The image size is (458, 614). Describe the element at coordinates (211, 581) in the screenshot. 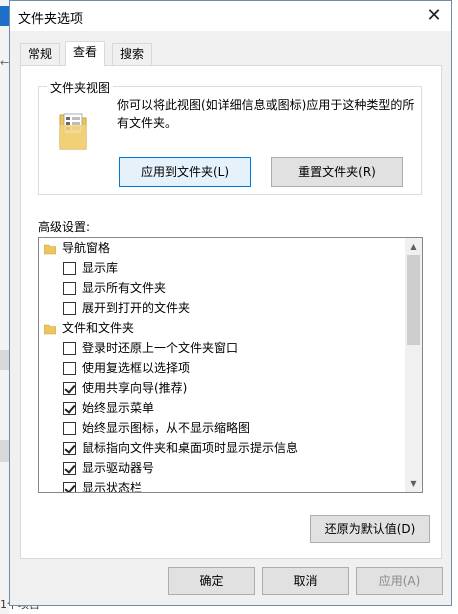

I see `ok-button: 确定` at that location.